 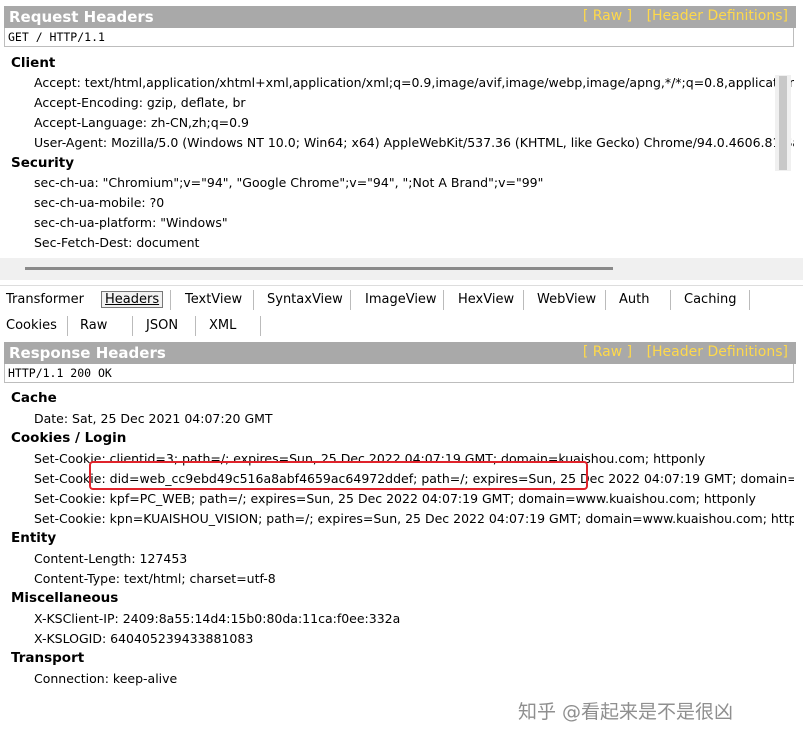 I want to click on request-vertical-scrollbar, so click(x=783, y=123).